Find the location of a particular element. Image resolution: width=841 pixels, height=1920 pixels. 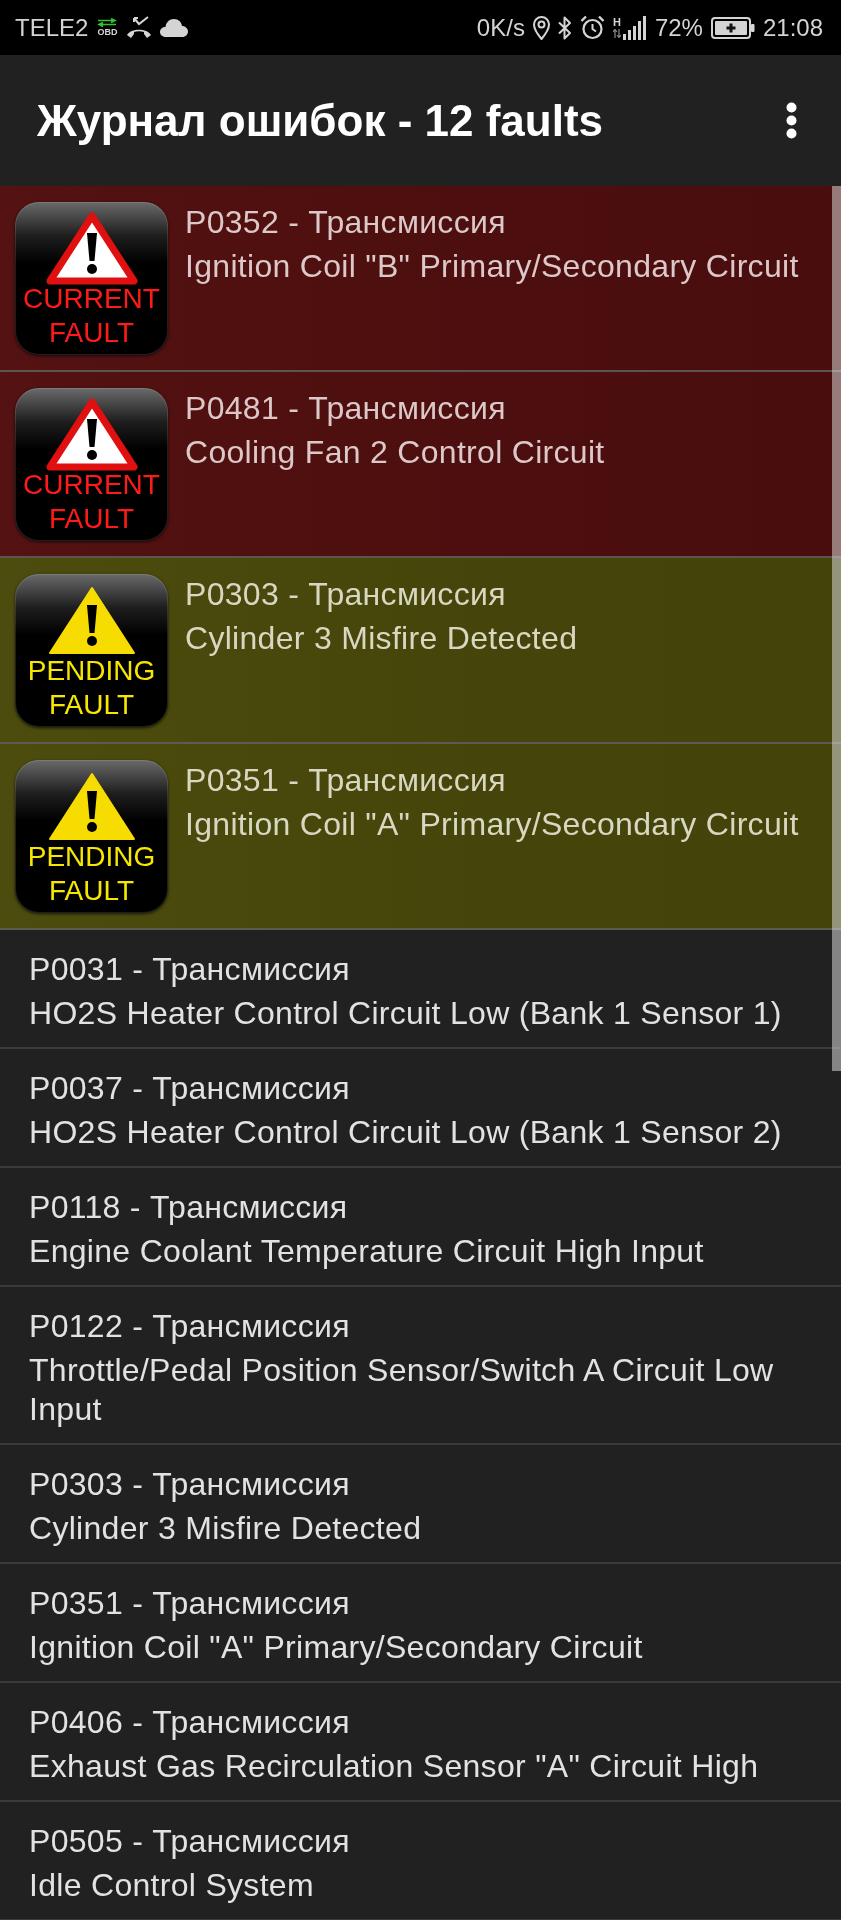

battery-percent: 72% is located at coordinates (678, 27).